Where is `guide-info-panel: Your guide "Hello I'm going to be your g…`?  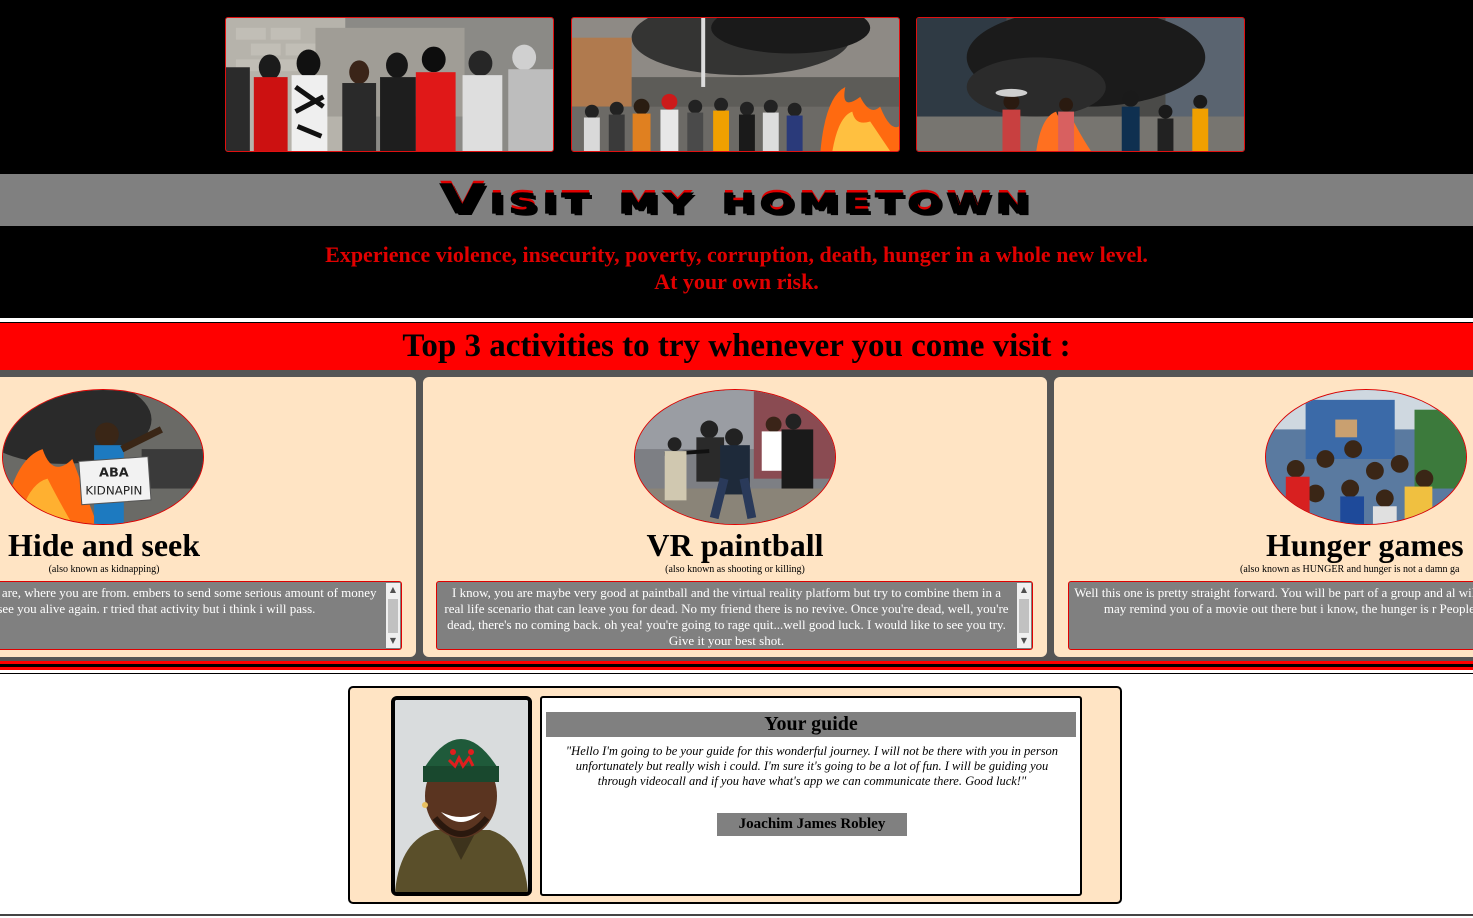
guide-info-panel: Your guide "Hello I'm going to be your g… is located at coordinates (811, 796).